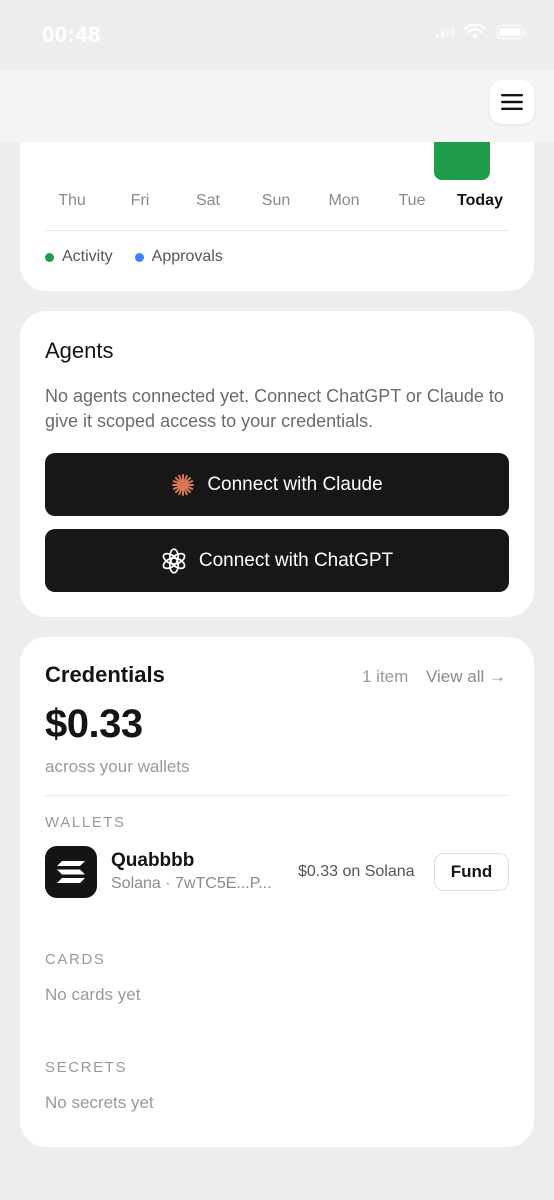 The height and width of the screenshot is (1200, 554). I want to click on connect-chatgpt-label: Connect with ChatGPT, so click(296, 560).